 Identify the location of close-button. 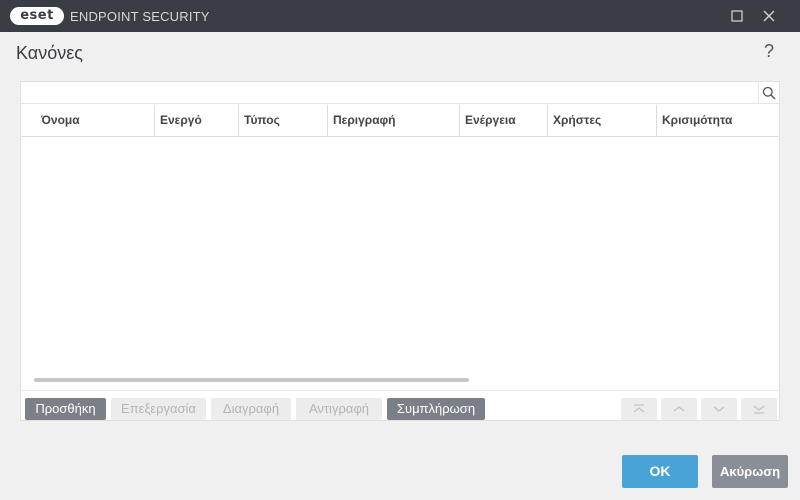
(769, 16).